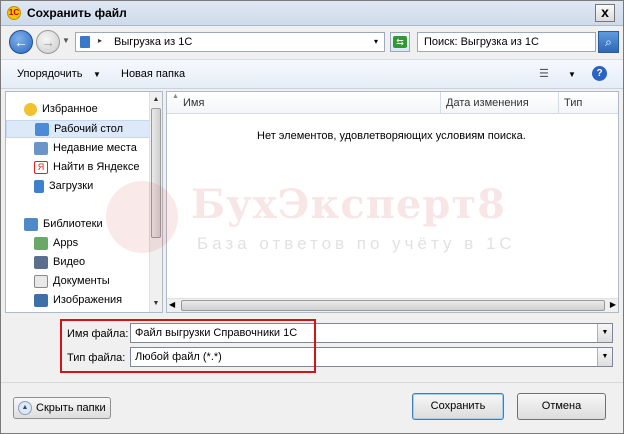 This screenshot has width=624, height=434. I want to click on nav-item-label: Документы, so click(81, 281).